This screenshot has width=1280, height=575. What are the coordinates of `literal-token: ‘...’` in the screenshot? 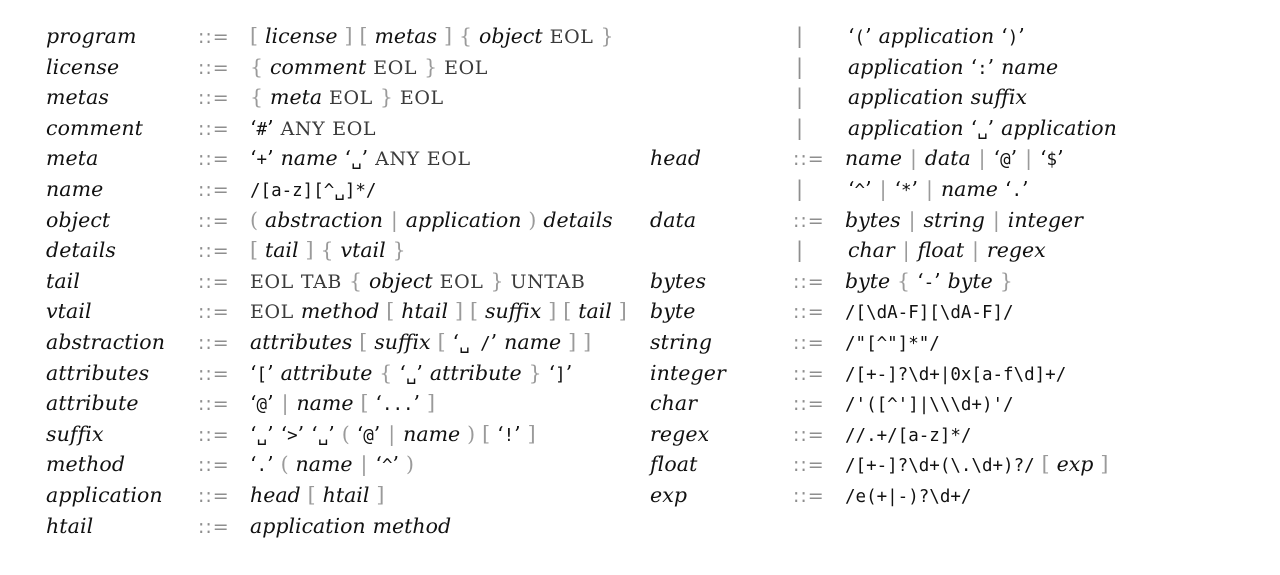 It's located at (397, 403).